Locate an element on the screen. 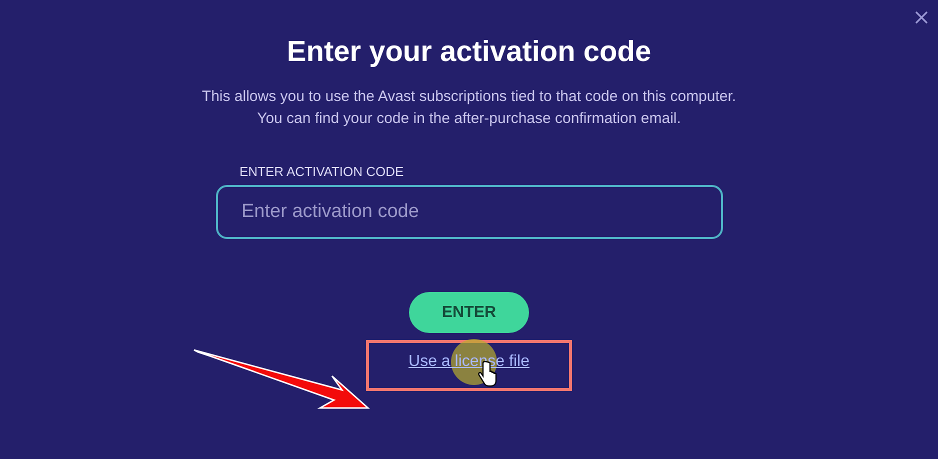 This screenshot has height=459, width=938. activation-code-field: Enter activation code is located at coordinates (469, 212).